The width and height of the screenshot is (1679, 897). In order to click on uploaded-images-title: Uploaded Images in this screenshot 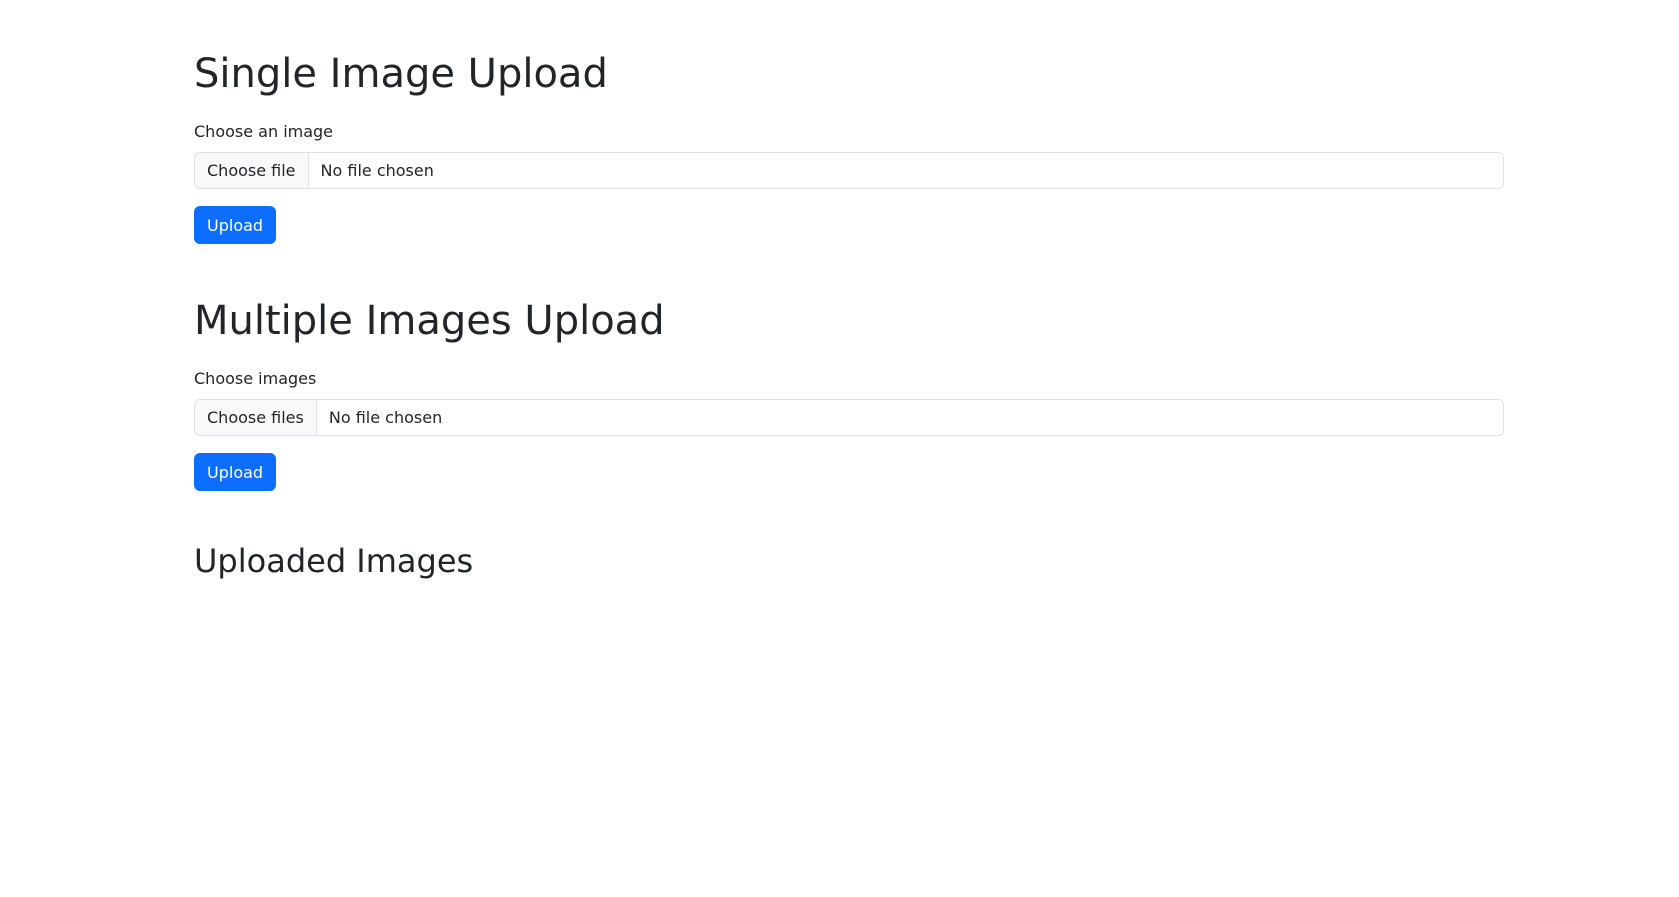, I will do `click(334, 561)`.